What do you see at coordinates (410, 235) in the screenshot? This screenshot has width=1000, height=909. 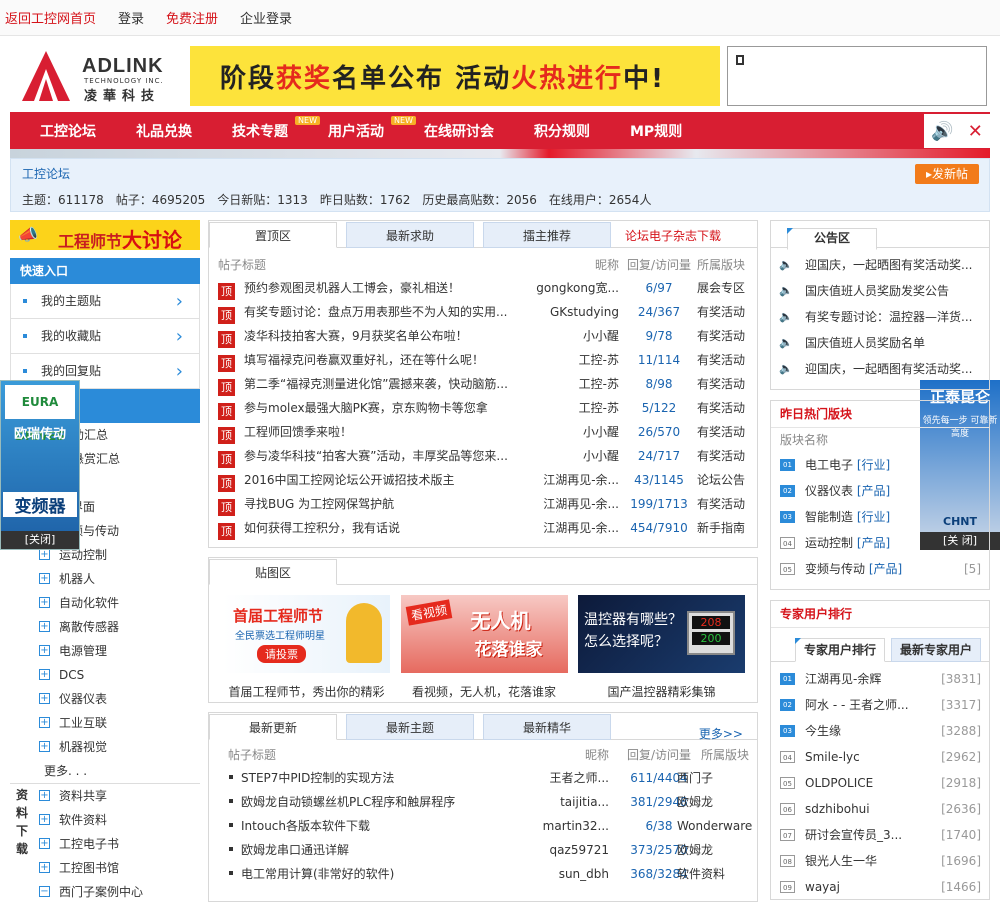 I see `tab-help: 最新求助` at bounding box center [410, 235].